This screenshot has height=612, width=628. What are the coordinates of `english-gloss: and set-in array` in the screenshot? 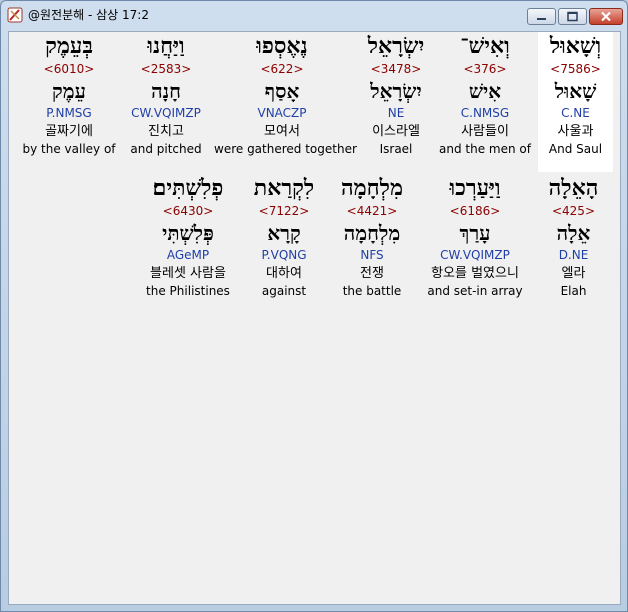 It's located at (475, 291).